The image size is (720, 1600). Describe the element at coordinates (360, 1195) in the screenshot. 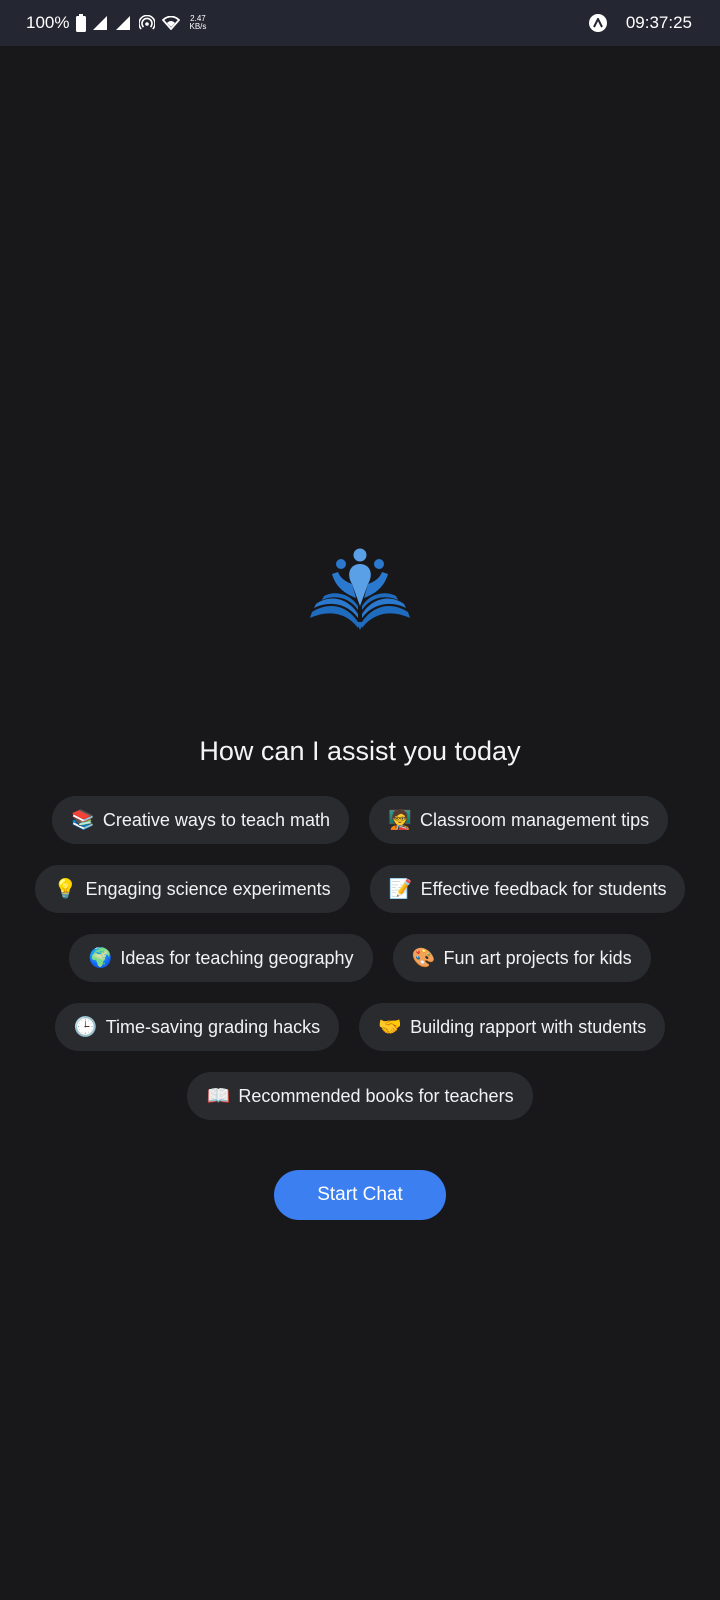

I see `start-chat-button: Start Chat` at that location.